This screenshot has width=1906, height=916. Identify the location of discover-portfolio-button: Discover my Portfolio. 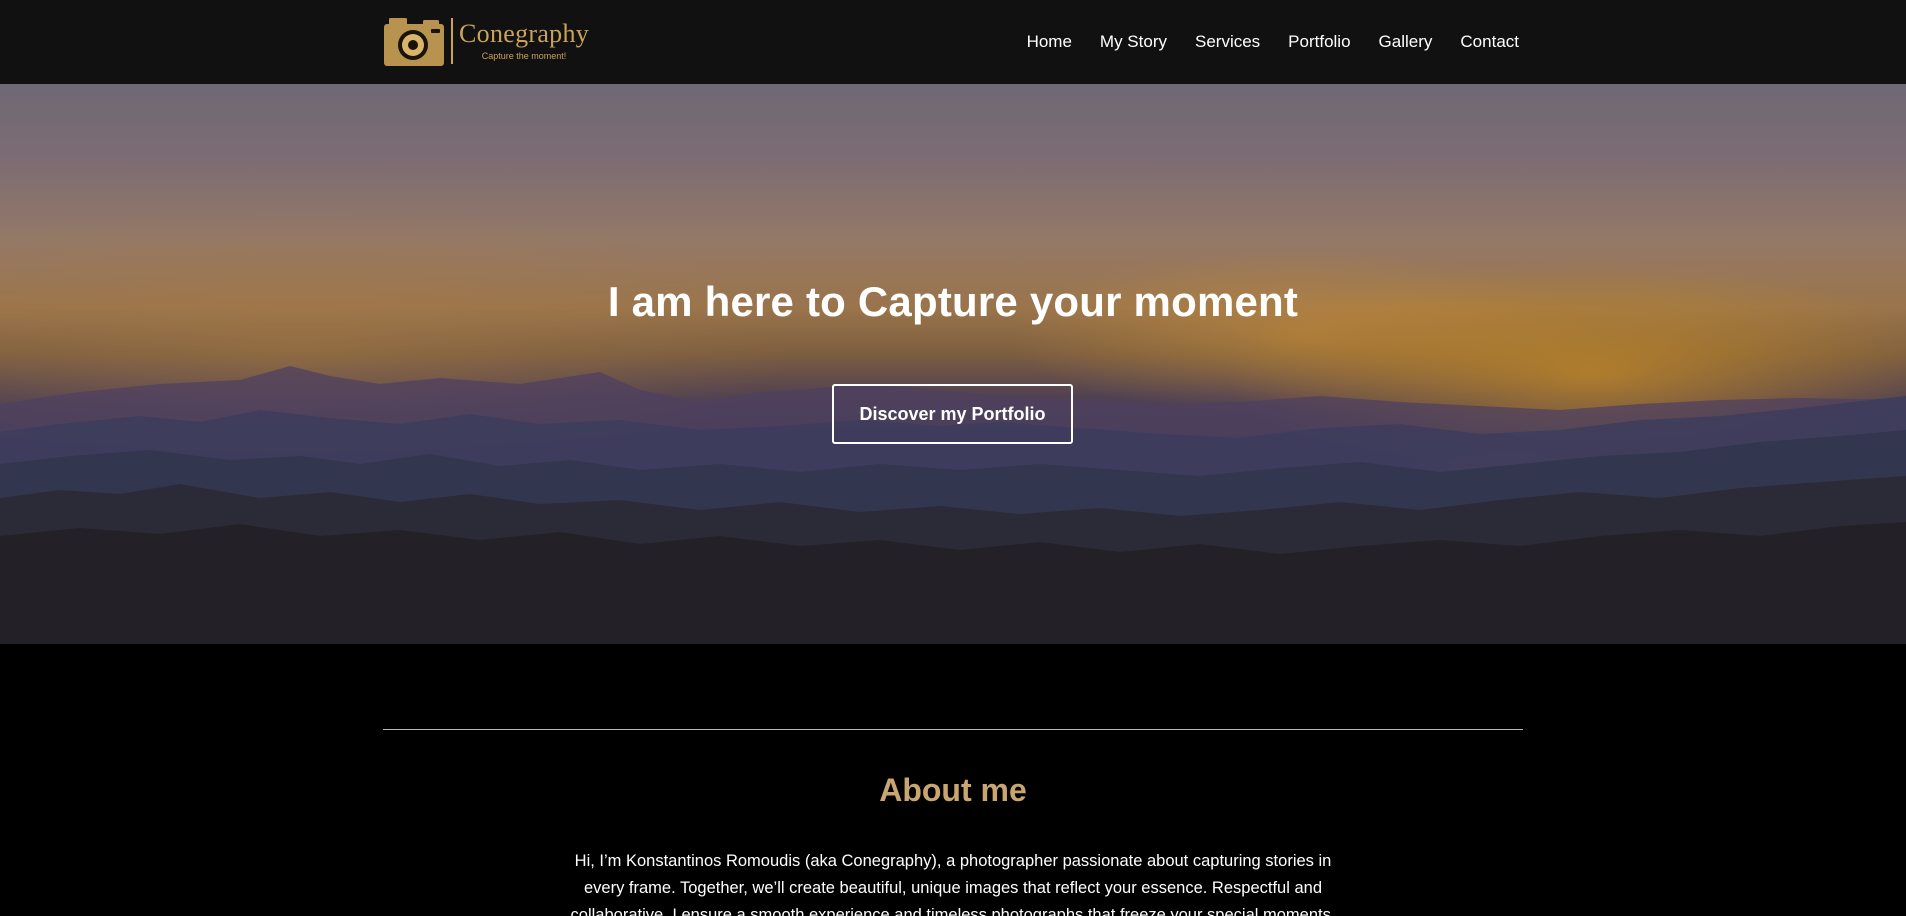
(952, 414).